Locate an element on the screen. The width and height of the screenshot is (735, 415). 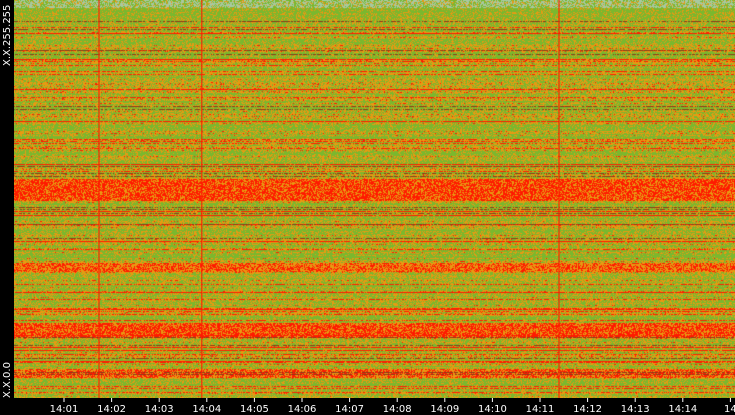
x-tick-label: 14:07 is located at coordinates (349, 409).